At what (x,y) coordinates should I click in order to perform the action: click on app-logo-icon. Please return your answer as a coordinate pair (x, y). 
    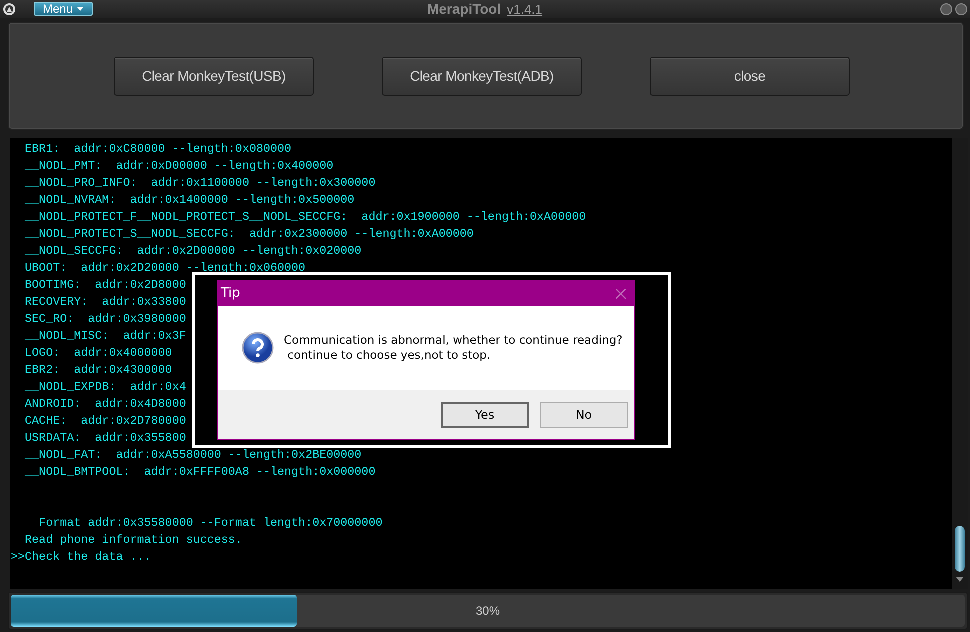
    Looking at the image, I should click on (9, 9).